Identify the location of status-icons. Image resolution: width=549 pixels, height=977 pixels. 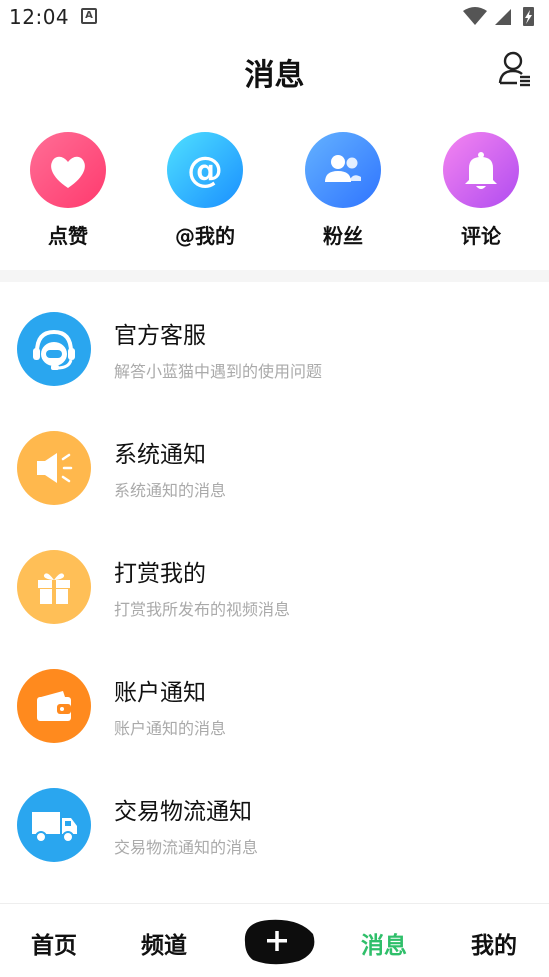
(498, 16).